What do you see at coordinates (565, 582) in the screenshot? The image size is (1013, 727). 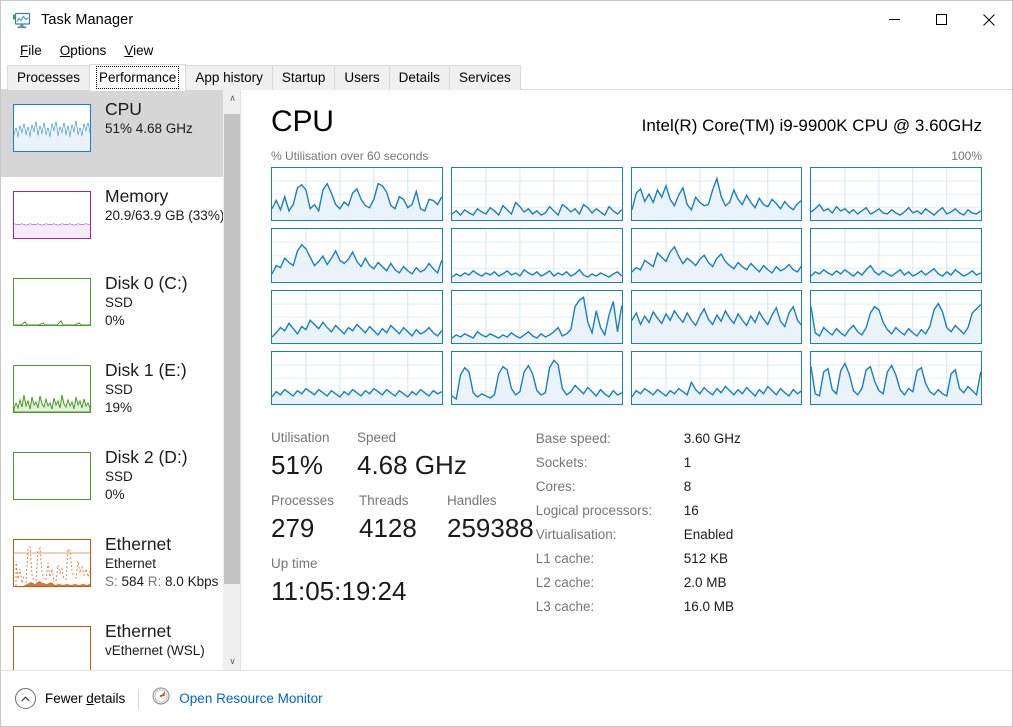 I see `cpu-detail-key: L2 cache:` at bounding box center [565, 582].